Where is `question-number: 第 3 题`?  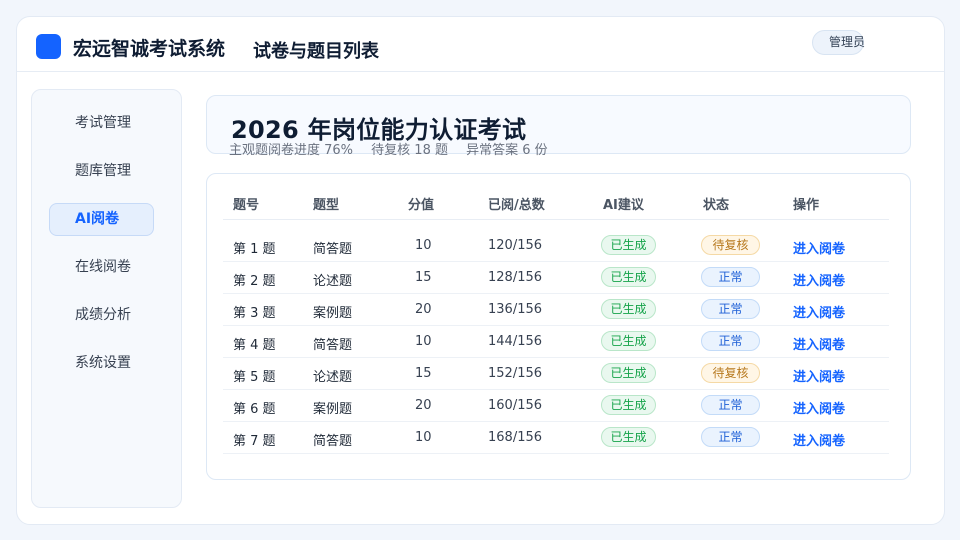 question-number: 第 3 题 is located at coordinates (254, 313).